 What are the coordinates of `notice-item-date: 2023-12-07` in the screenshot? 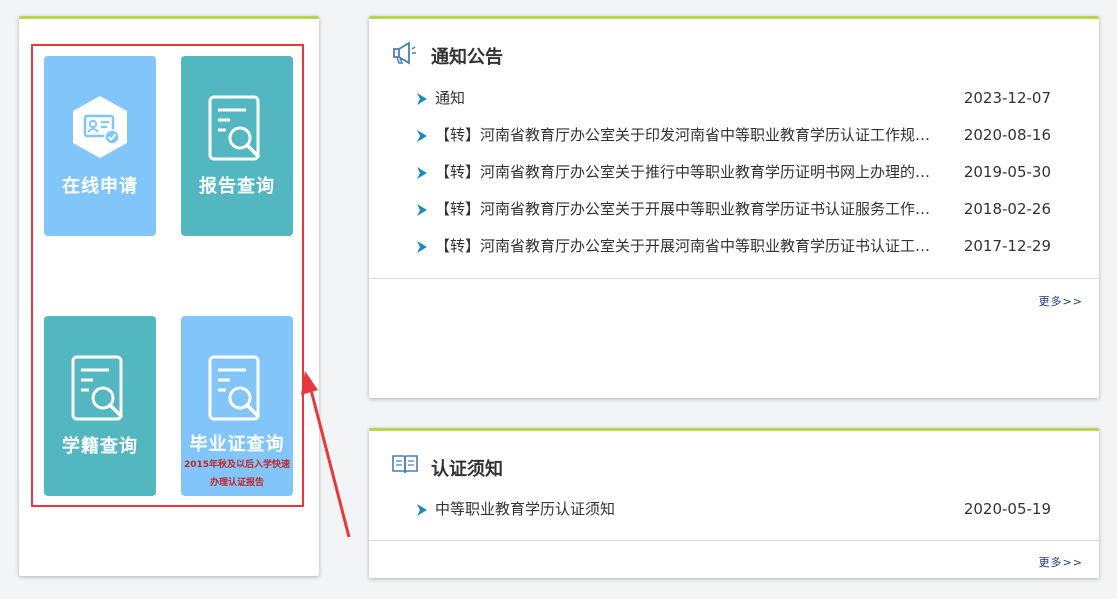 It's located at (1007, 98).